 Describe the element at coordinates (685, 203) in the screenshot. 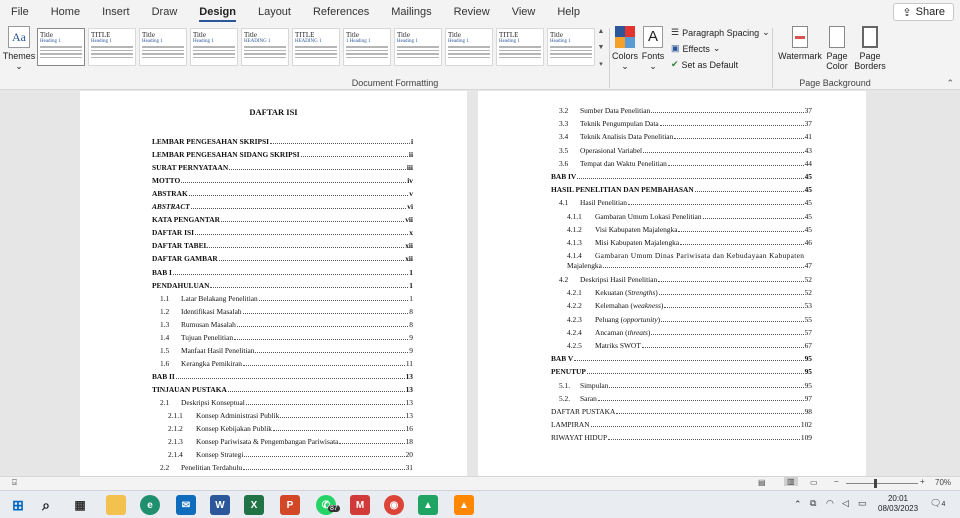

I see `toc-entry: 4.1 Hasil Penelitian 45` at that location.